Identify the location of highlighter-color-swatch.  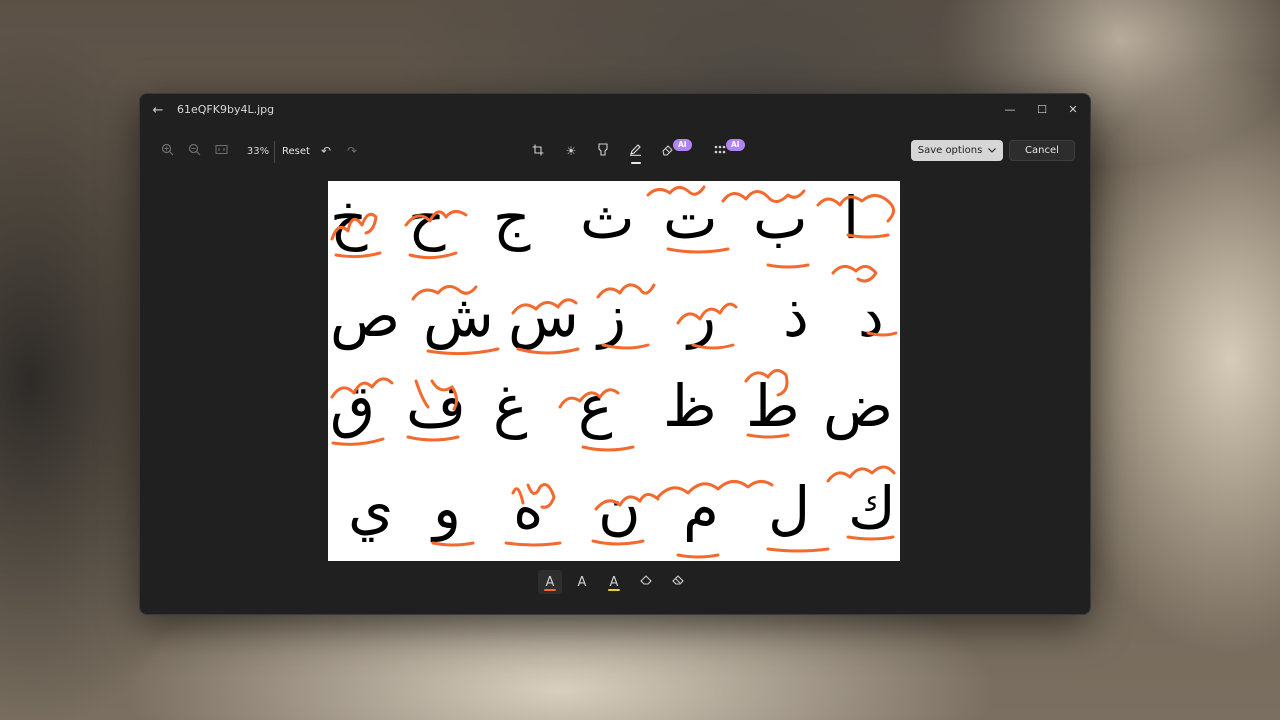
(614, 590).